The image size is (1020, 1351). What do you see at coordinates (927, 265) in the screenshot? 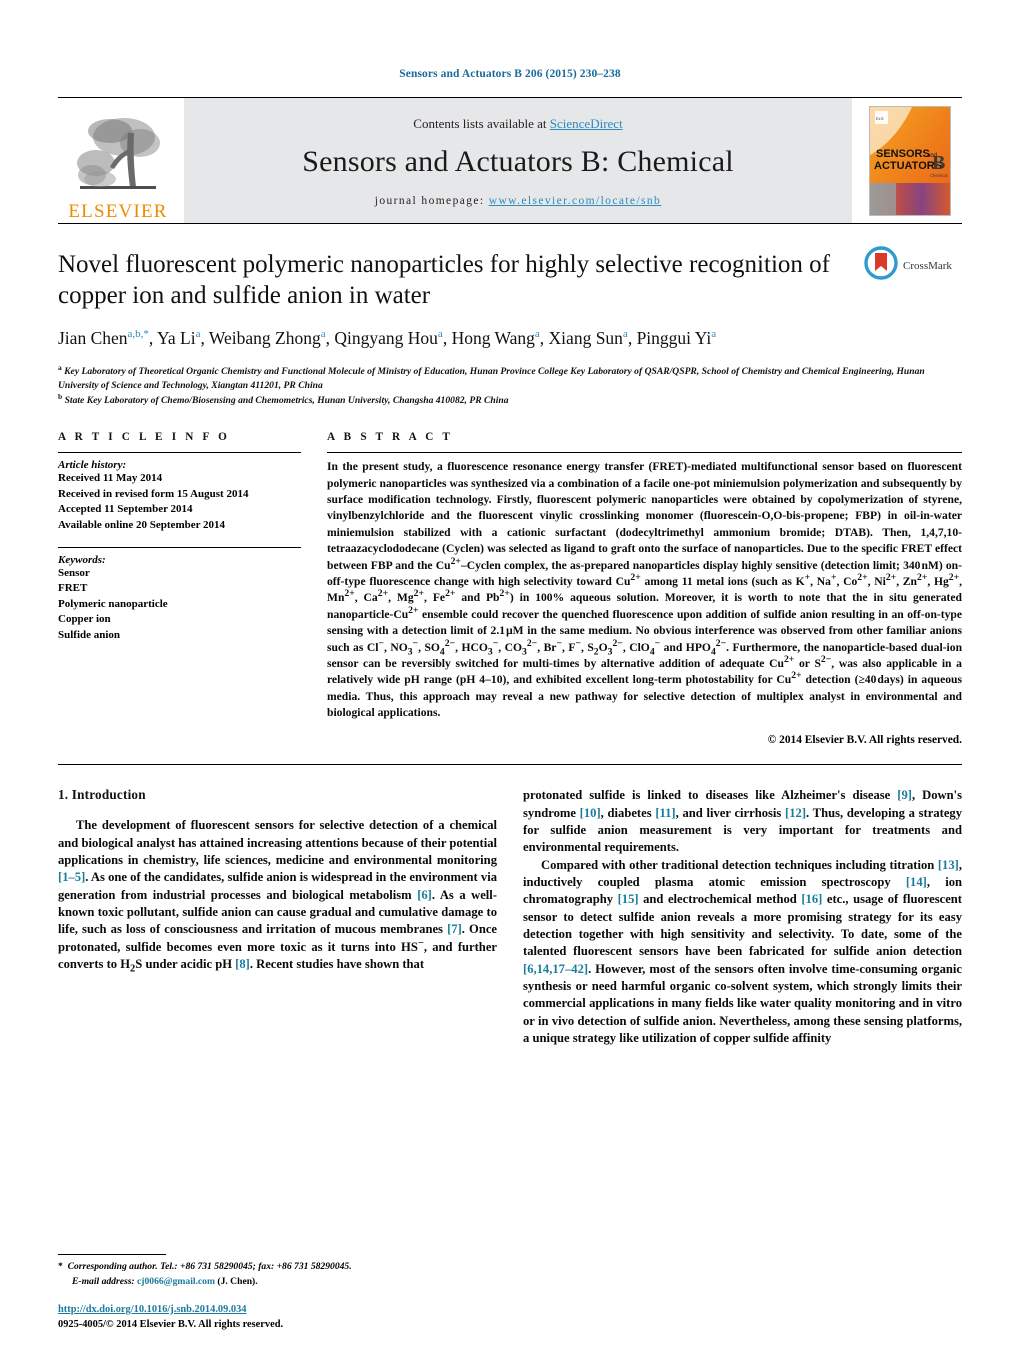
I see `crossmark-label: CrossMark` at bounding box center [927, 265].